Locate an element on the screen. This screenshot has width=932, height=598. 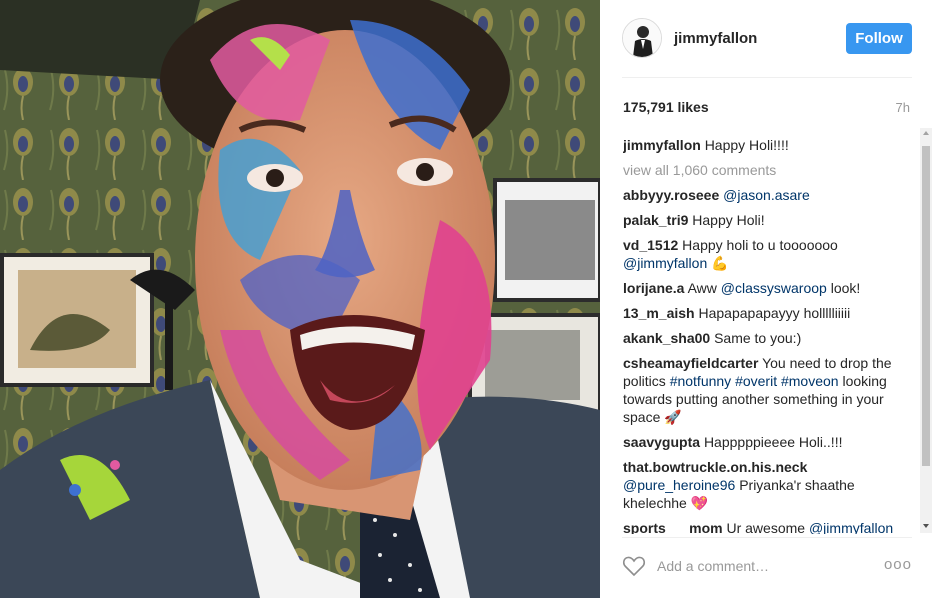
comment-username: that.bowtruckle.on.his.neck is located at coordinates (715, 467).